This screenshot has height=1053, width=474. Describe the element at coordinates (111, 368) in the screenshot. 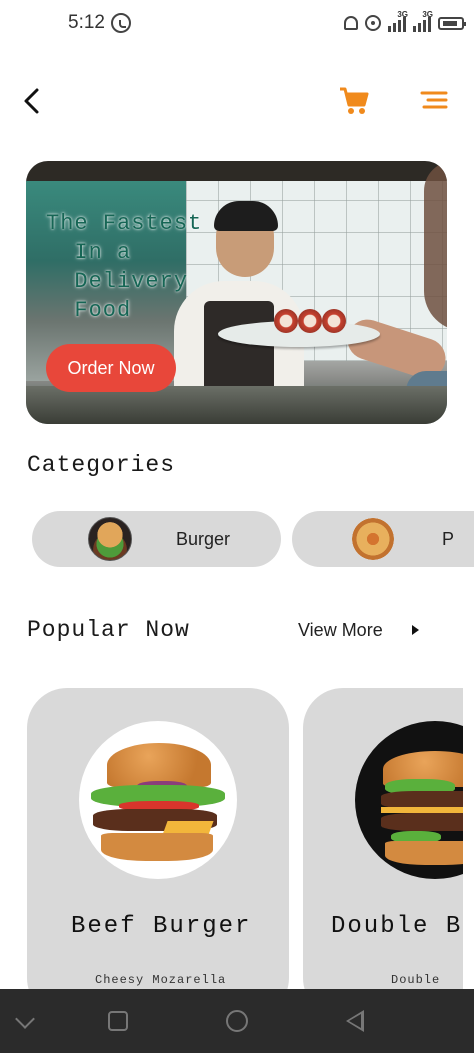

I see `order-now-button: Order Now` at that location.